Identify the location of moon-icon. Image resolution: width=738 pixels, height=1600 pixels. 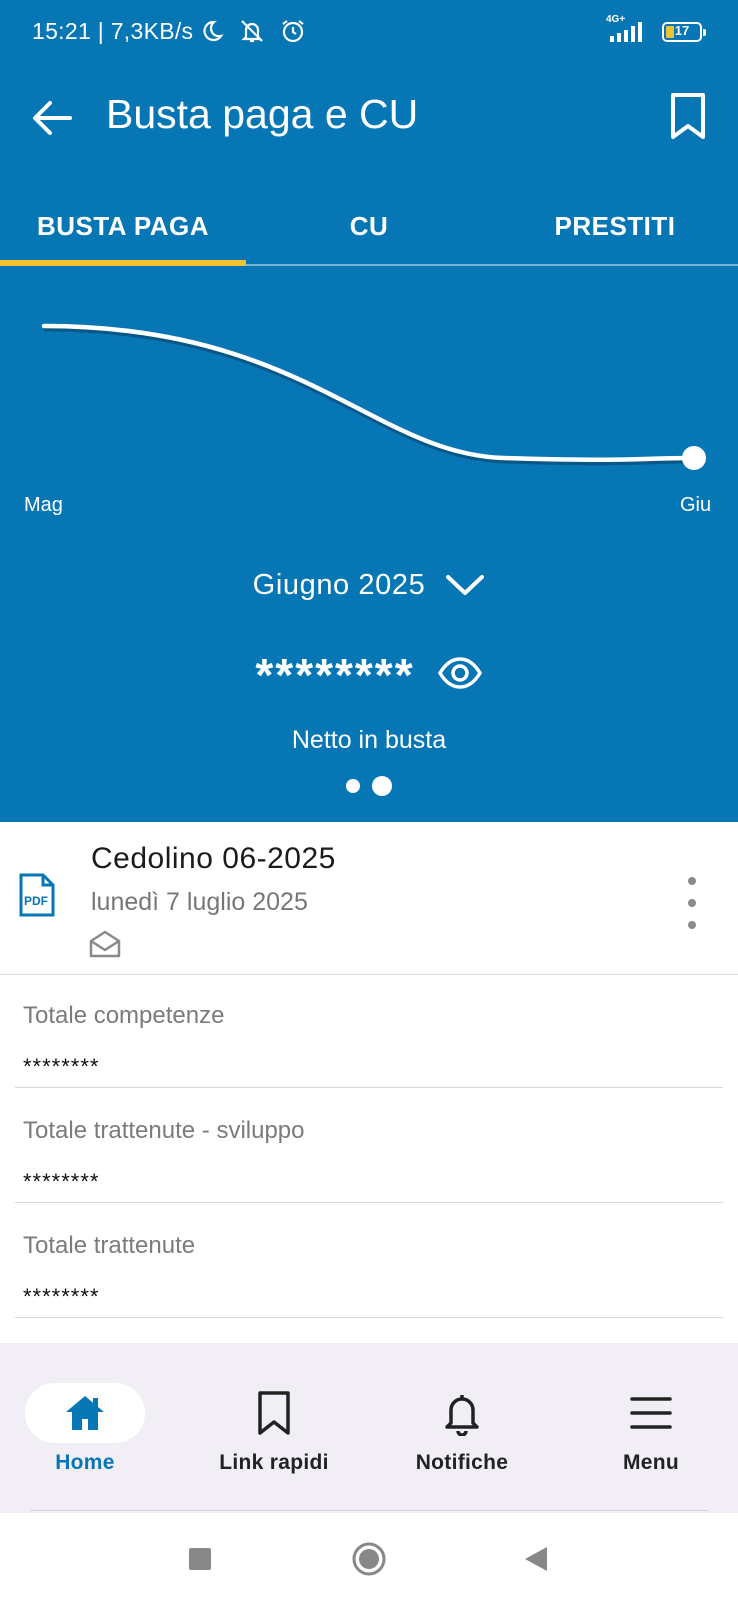
(212, 33).